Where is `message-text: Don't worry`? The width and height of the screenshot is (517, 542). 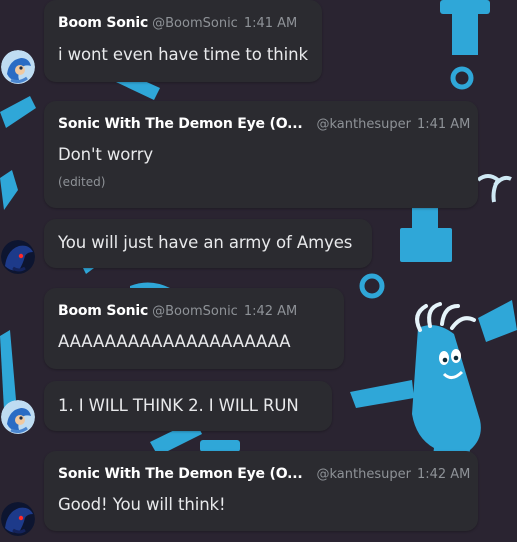 message-text: Don't worry is located at coordinates (106, 154).